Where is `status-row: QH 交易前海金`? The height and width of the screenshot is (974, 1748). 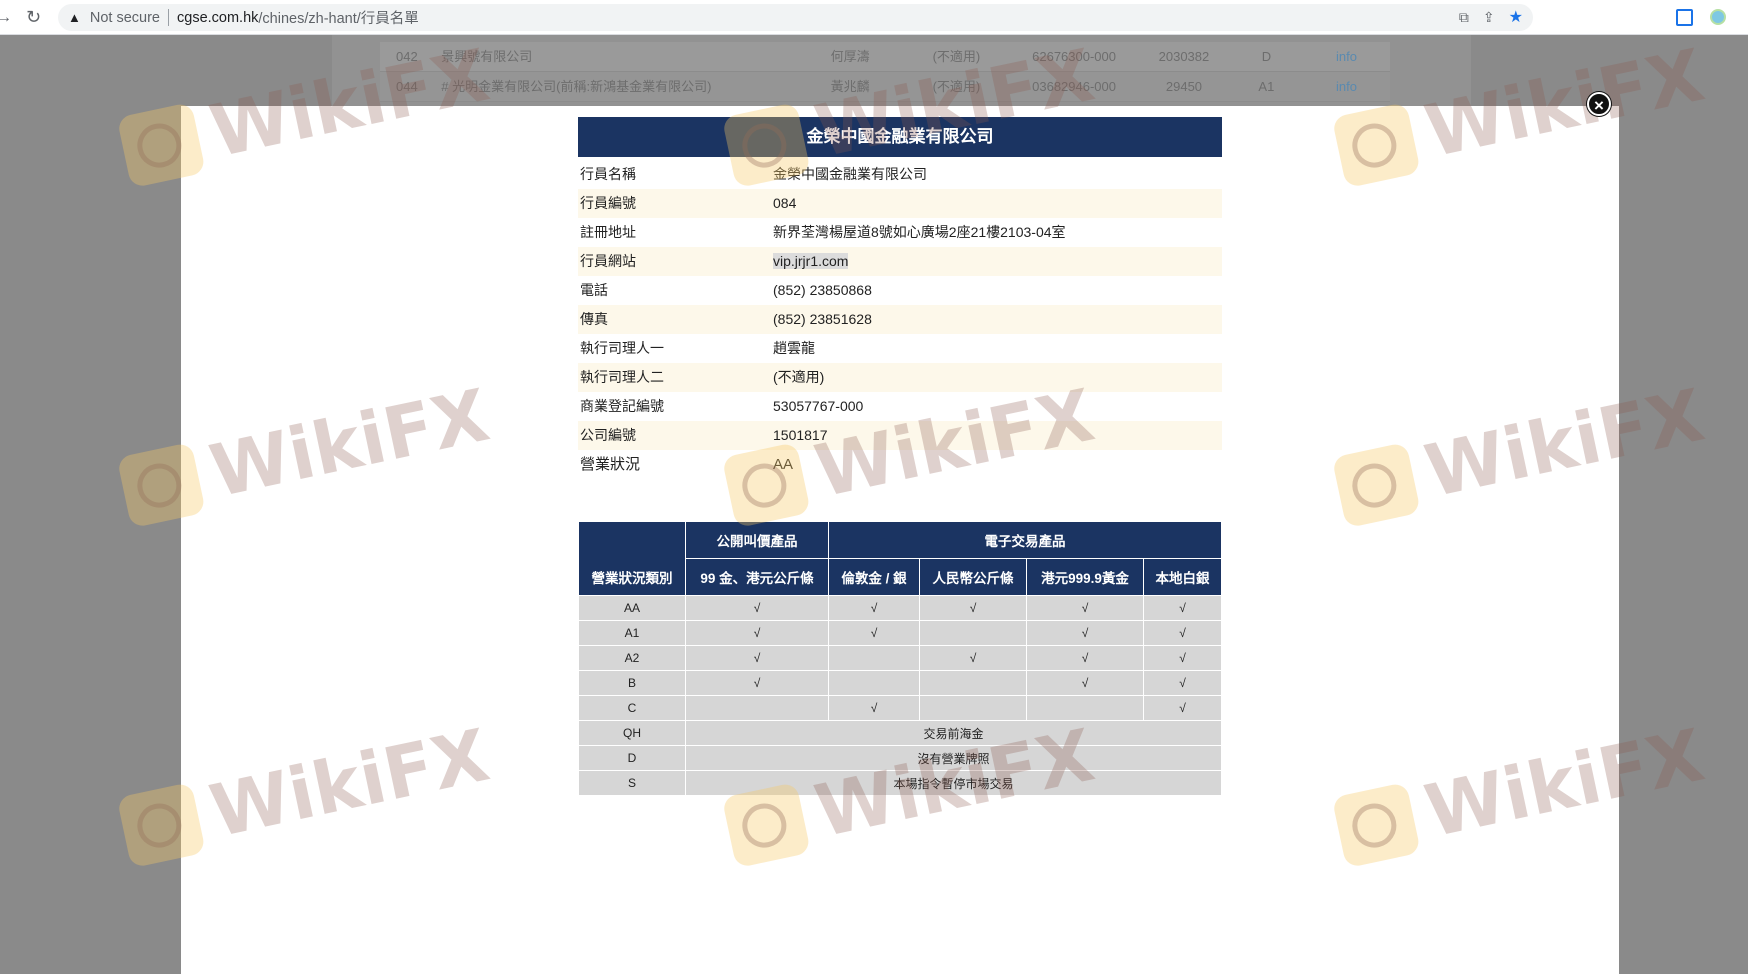 status-row: QH 交易前海金 is located at coordinates (900, 733).